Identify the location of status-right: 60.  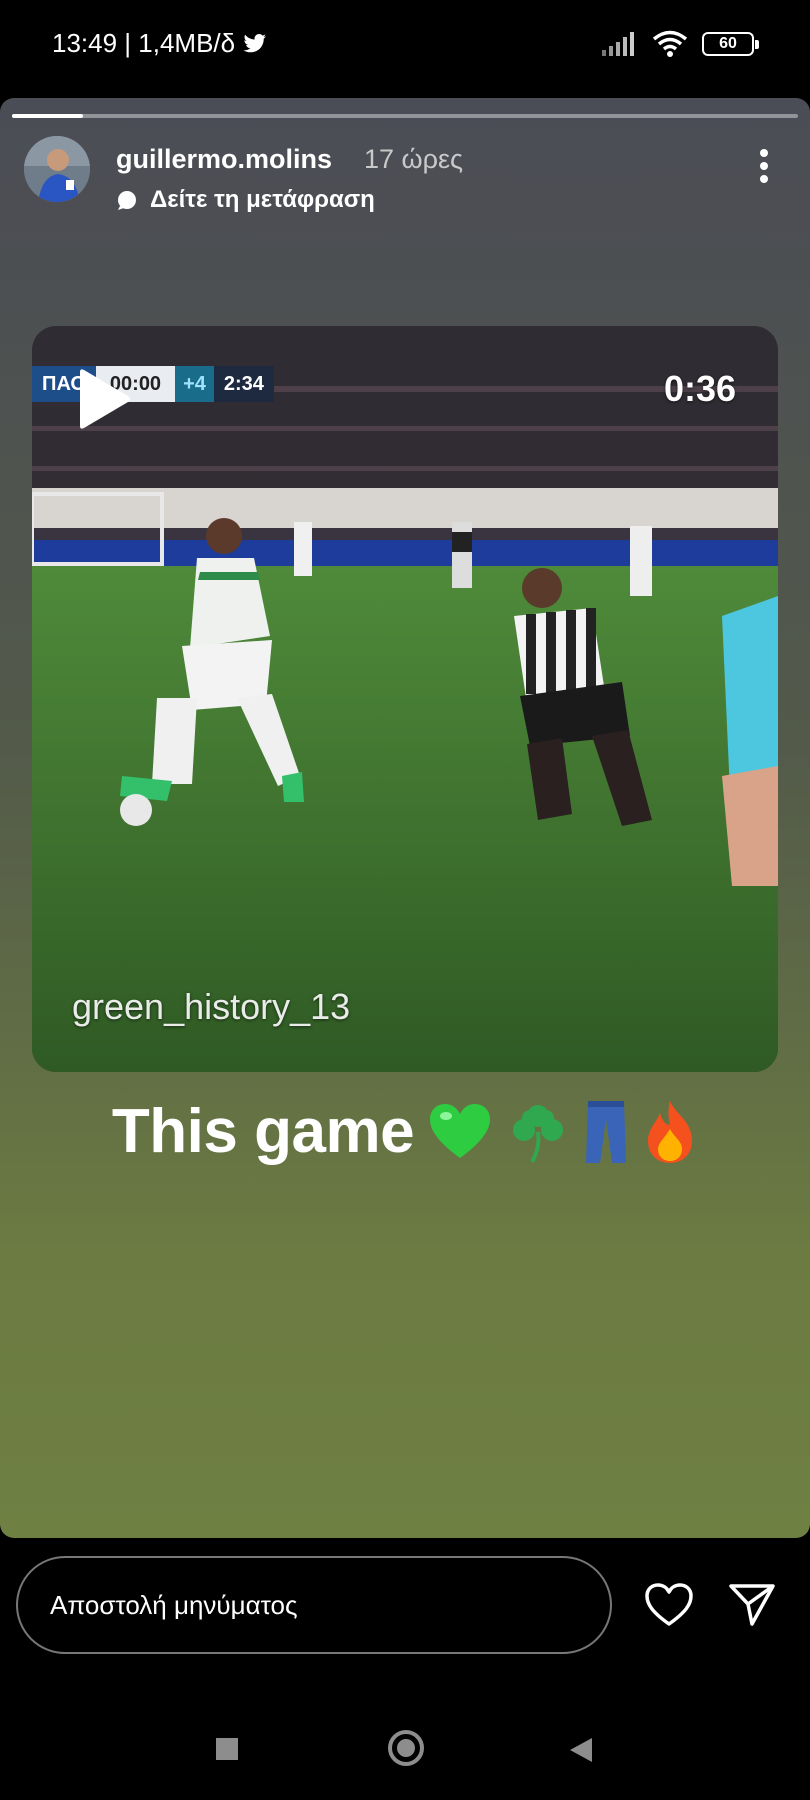
(680, 44).